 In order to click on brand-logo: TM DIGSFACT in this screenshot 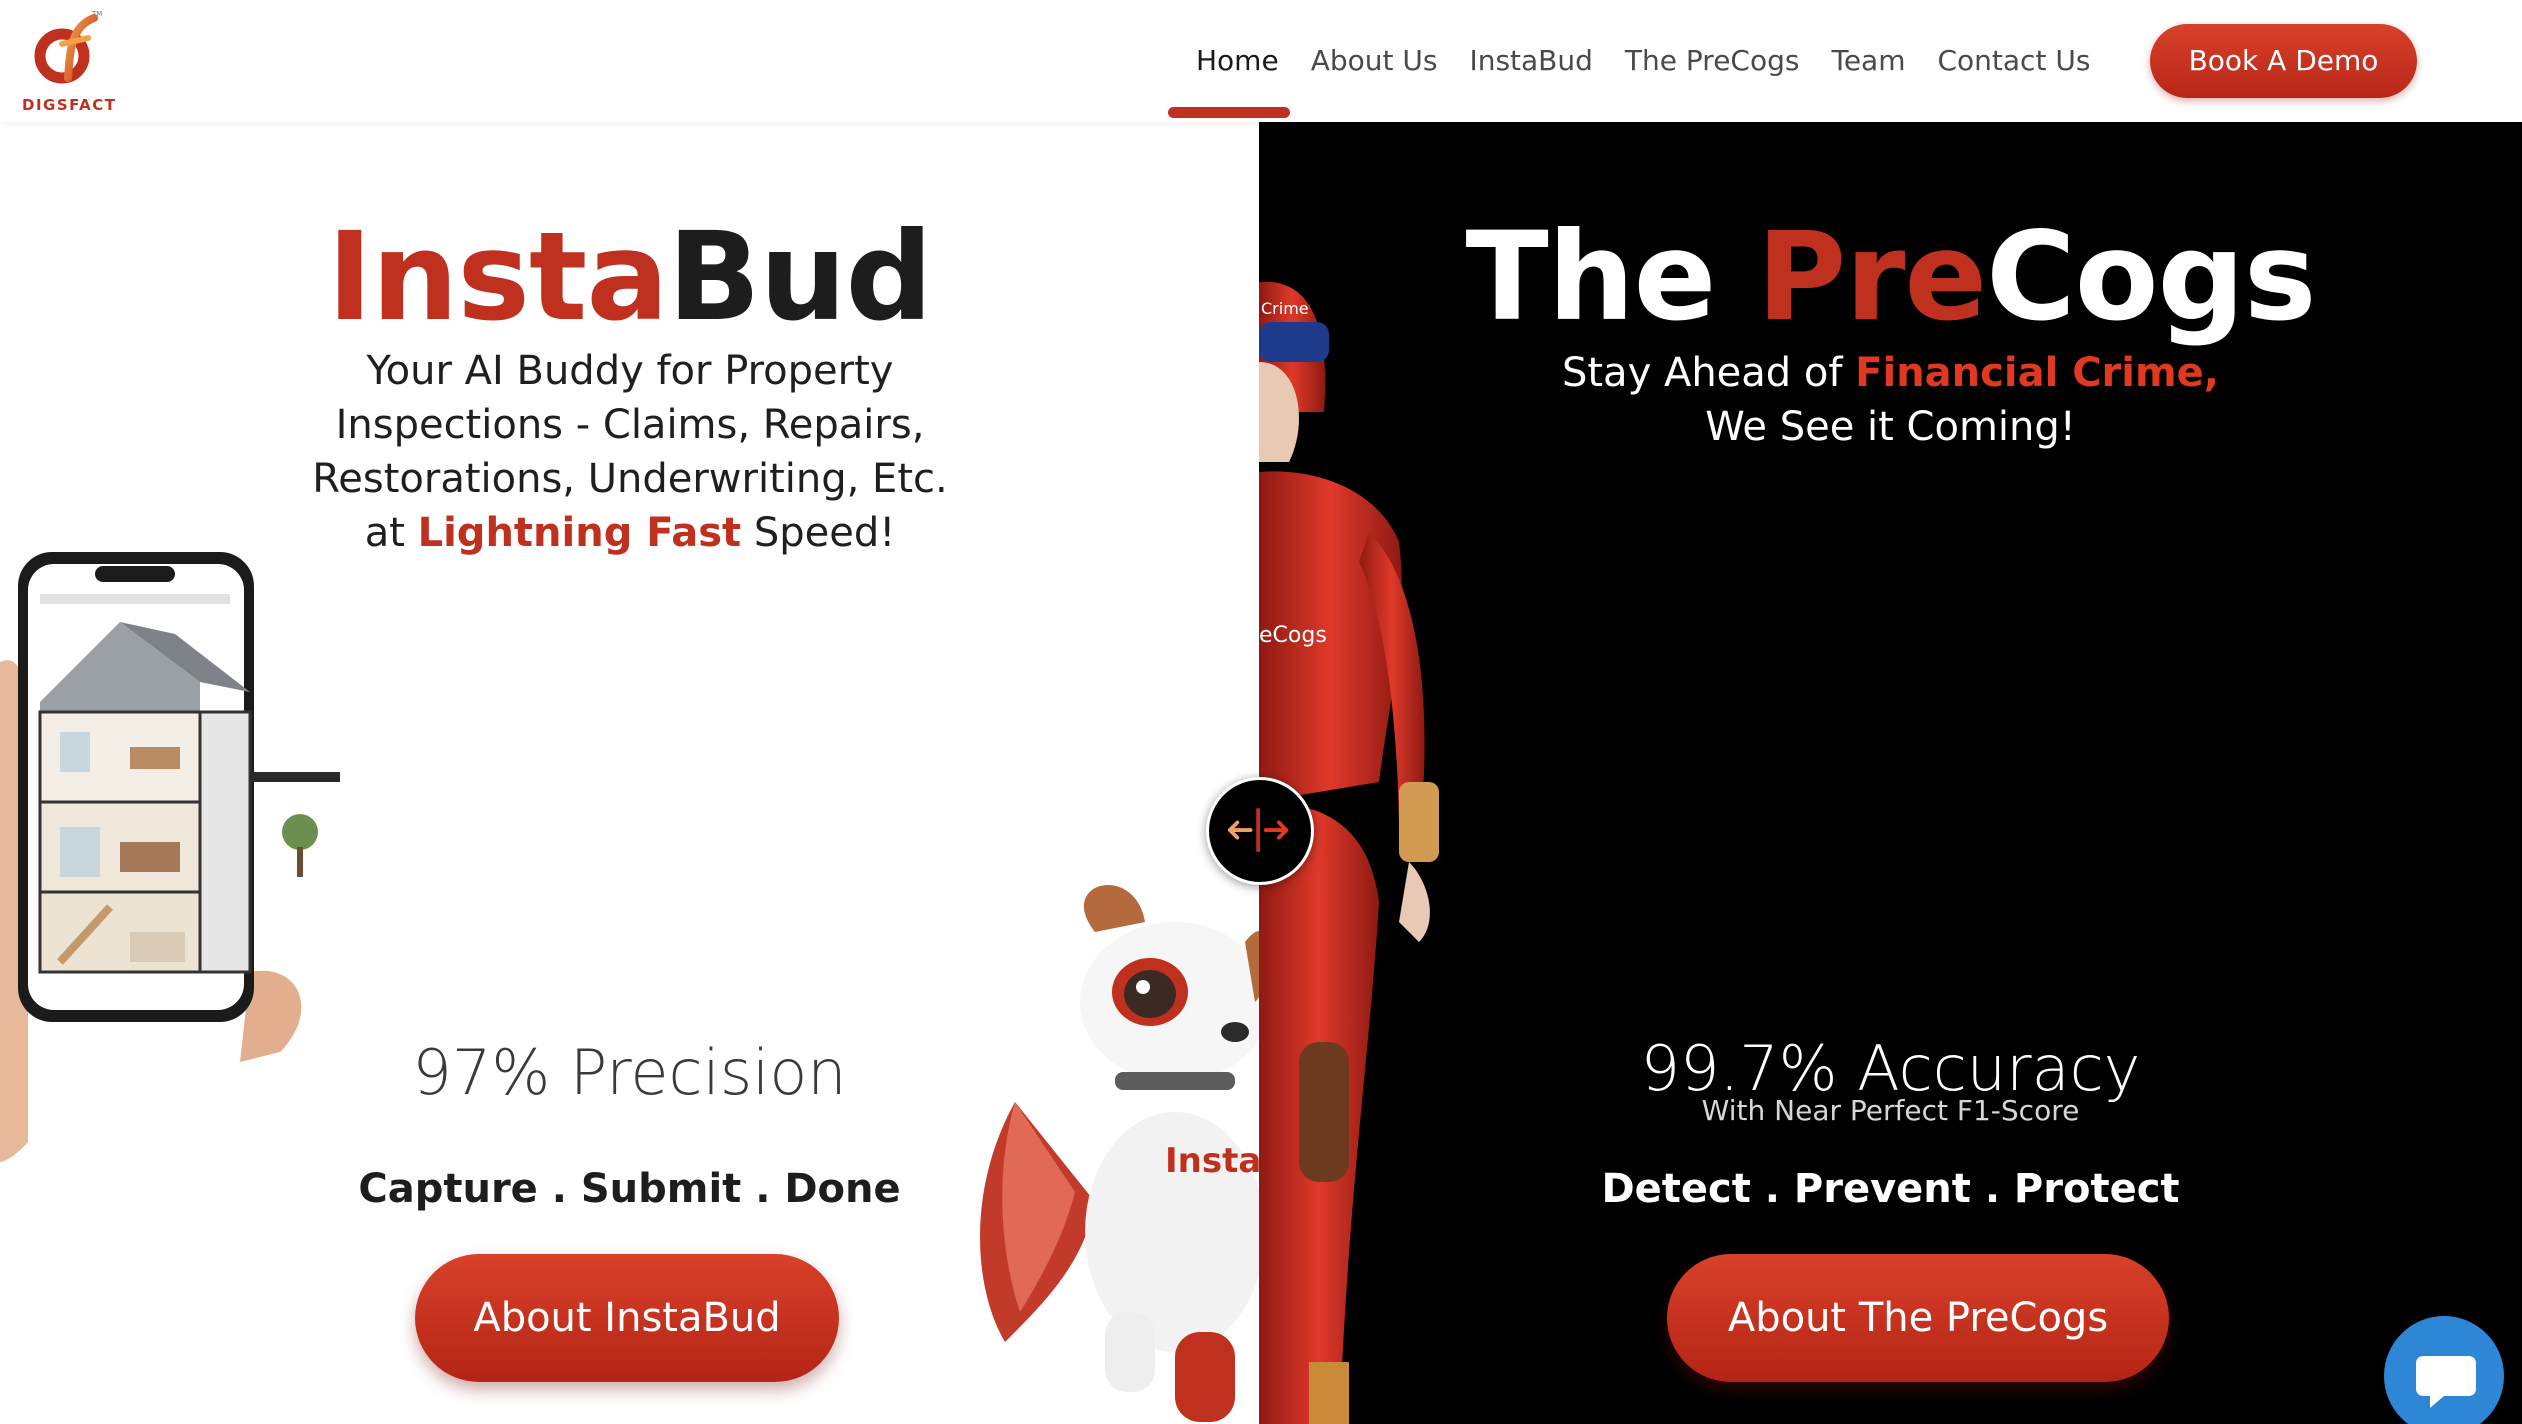, I will do `click(72, 61)`.